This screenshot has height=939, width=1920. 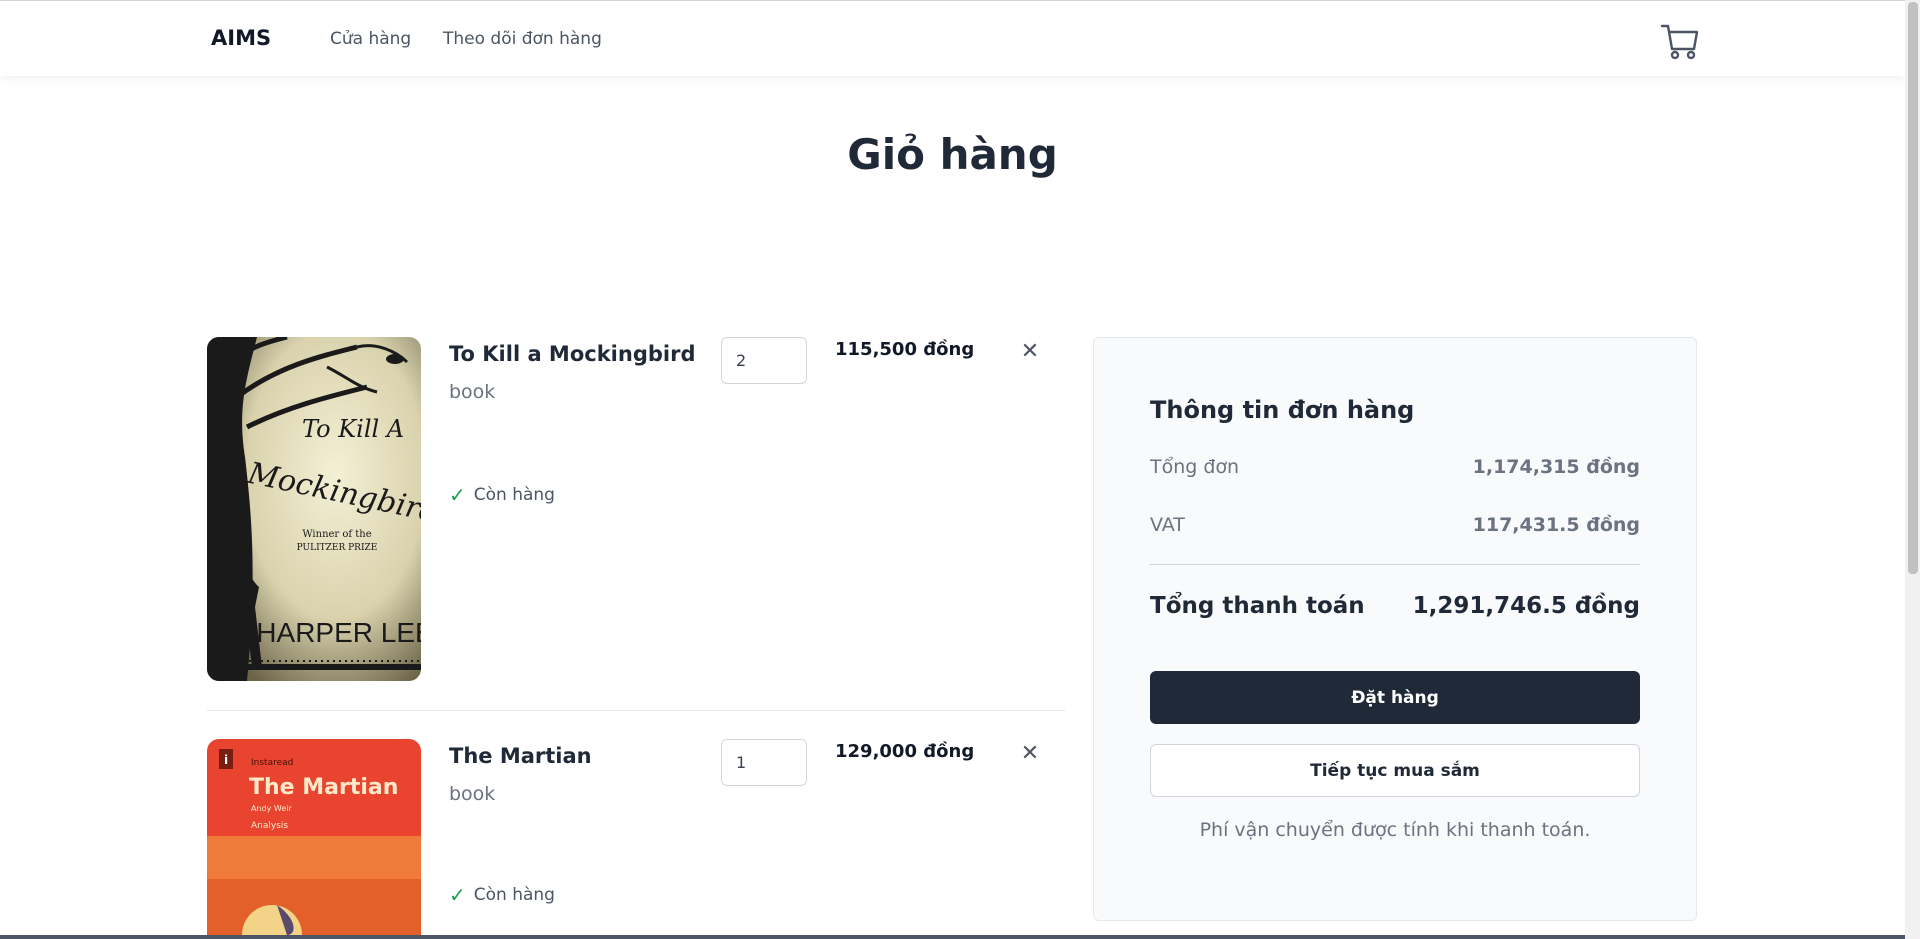 I want to click on item-price: 115,500 đồng, so click(x=905, y=349).